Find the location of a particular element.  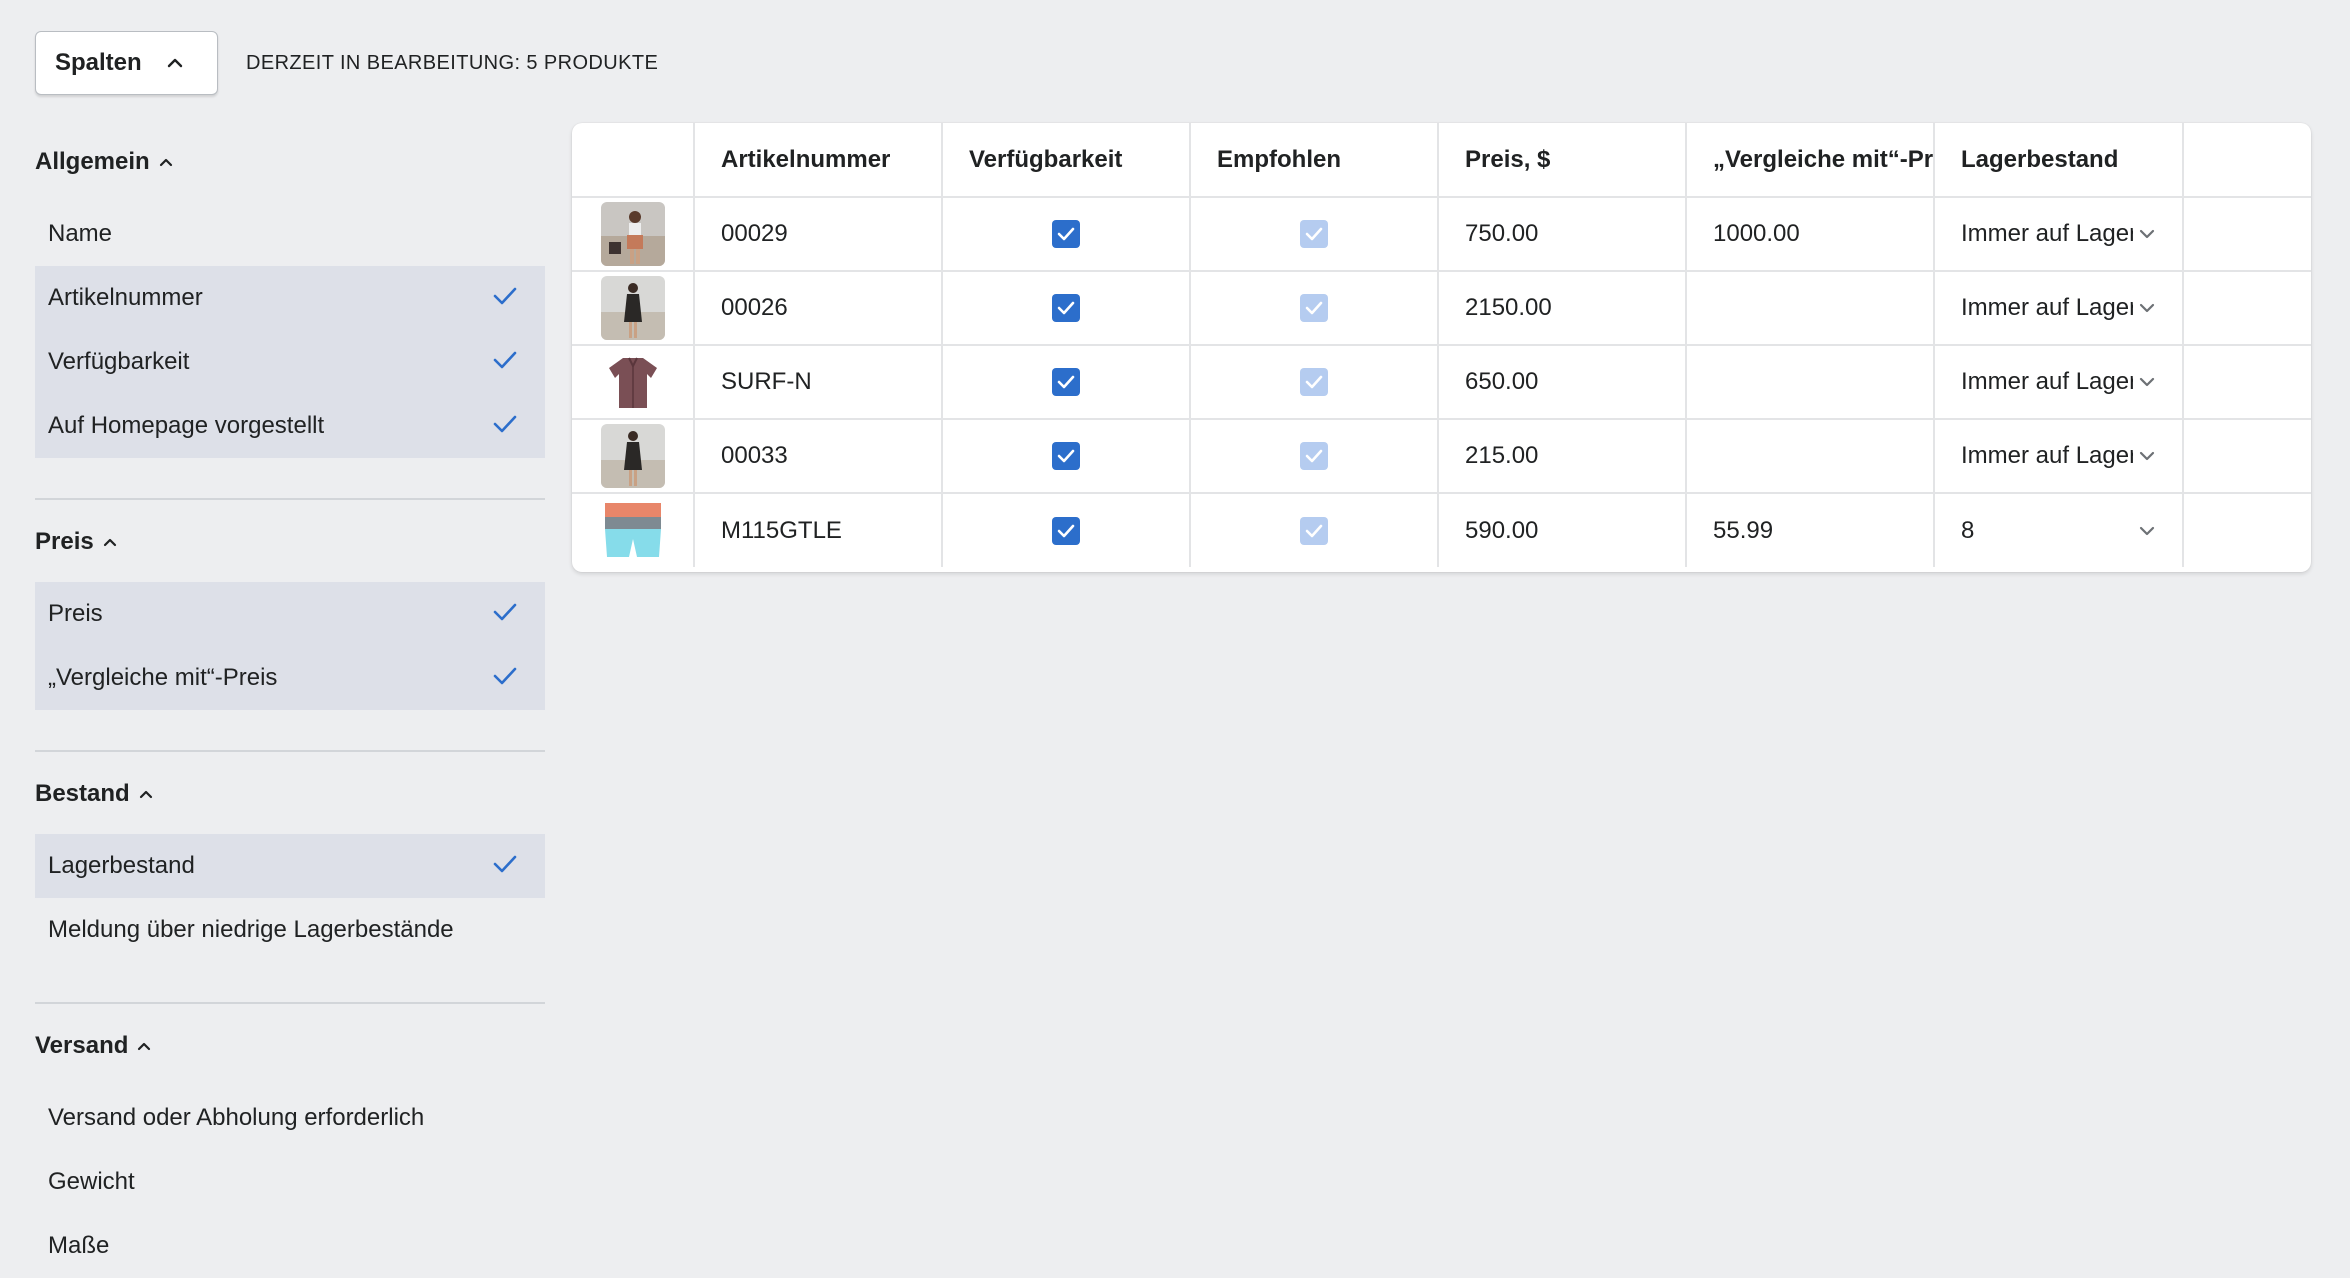

price-cell: 590.00 is located at coordinates (1562, 530).